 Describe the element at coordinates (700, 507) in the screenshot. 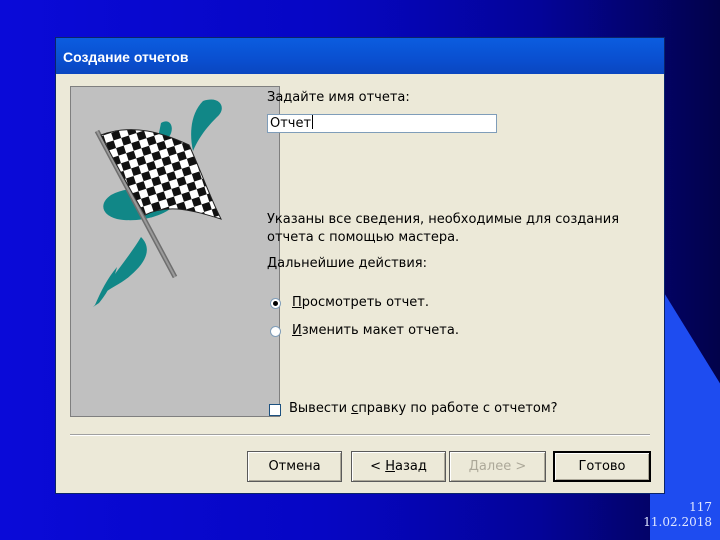

I see `slide-page-number: 117` at that location.